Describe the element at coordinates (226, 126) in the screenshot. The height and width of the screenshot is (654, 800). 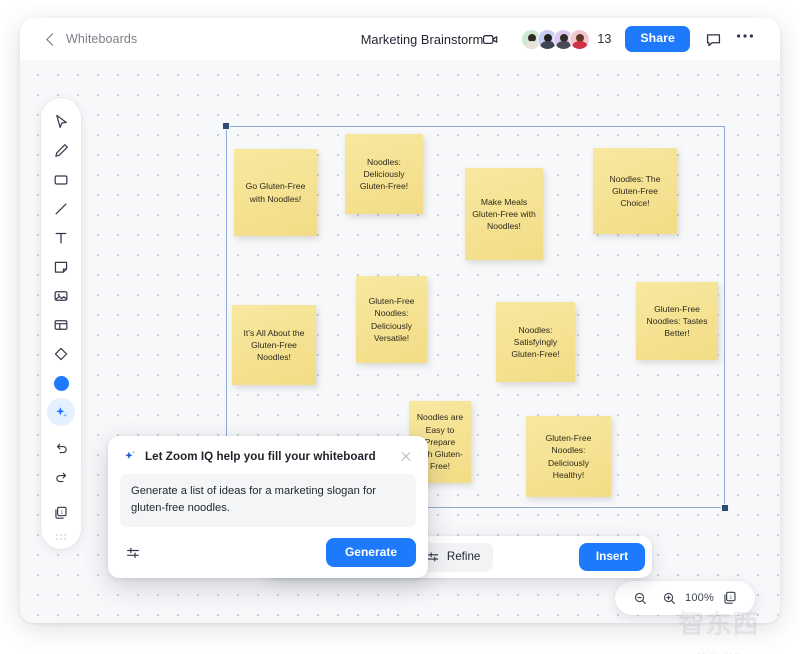
I see `selection-handle-top-left` at that location.